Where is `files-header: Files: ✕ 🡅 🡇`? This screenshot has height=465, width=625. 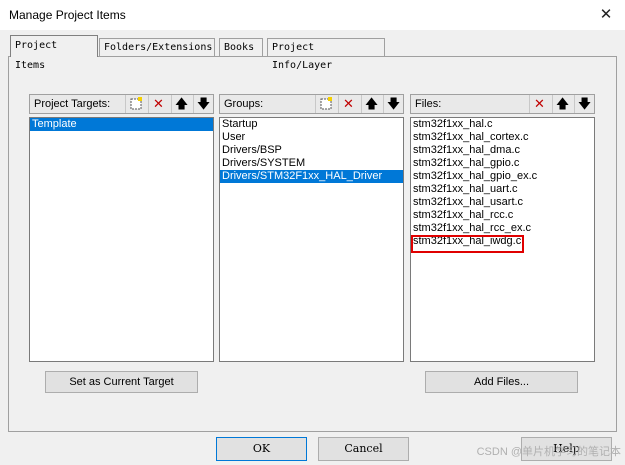
files-header: Files: ✕ 🡅 🡇 is located at coordinates (502, 104).